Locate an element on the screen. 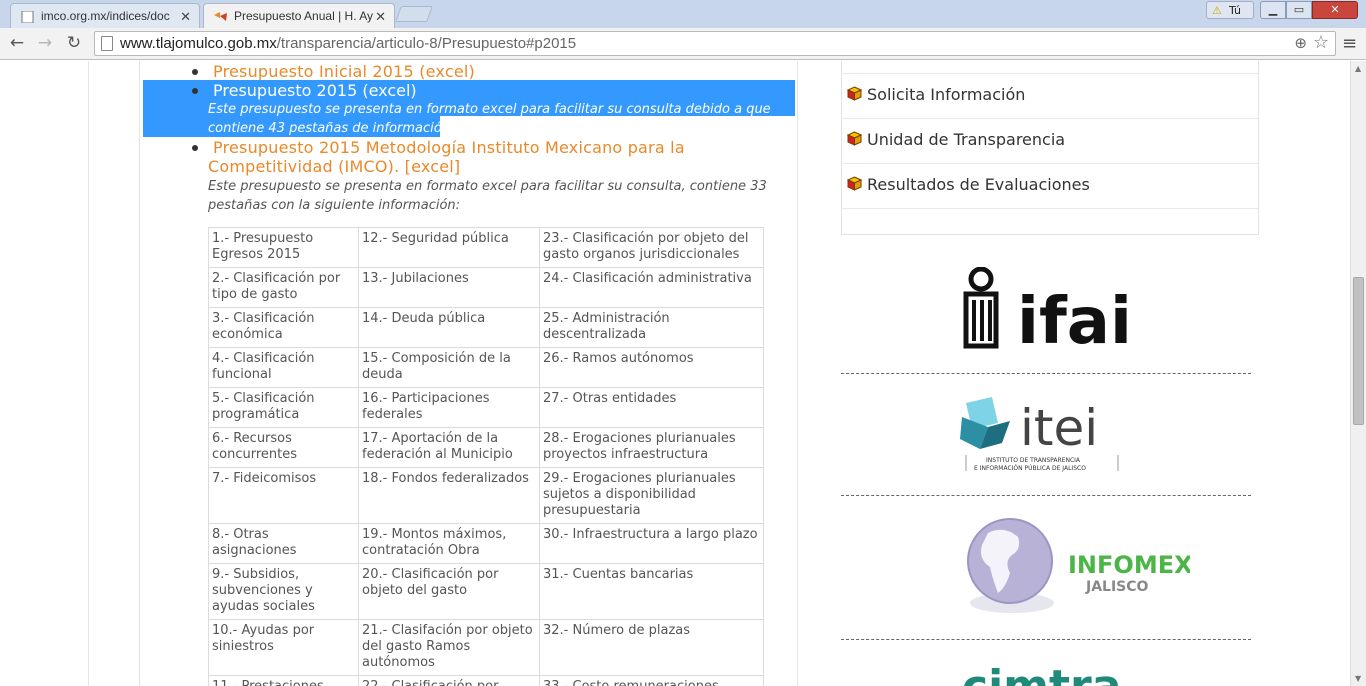  table-cell: 1.- Presupuesto Egresos 2015 is located at coordinates (283, 247).